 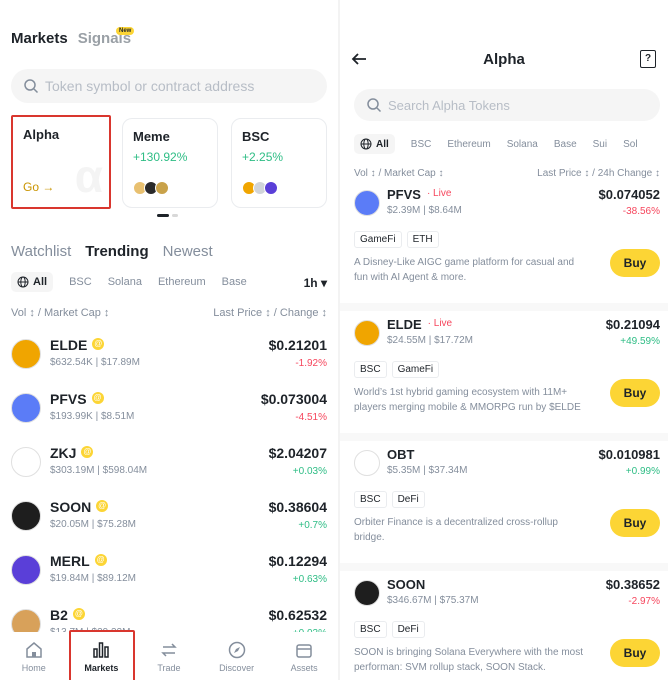 I want to click on token-symbol: OBT, so click(x=401, y=454).